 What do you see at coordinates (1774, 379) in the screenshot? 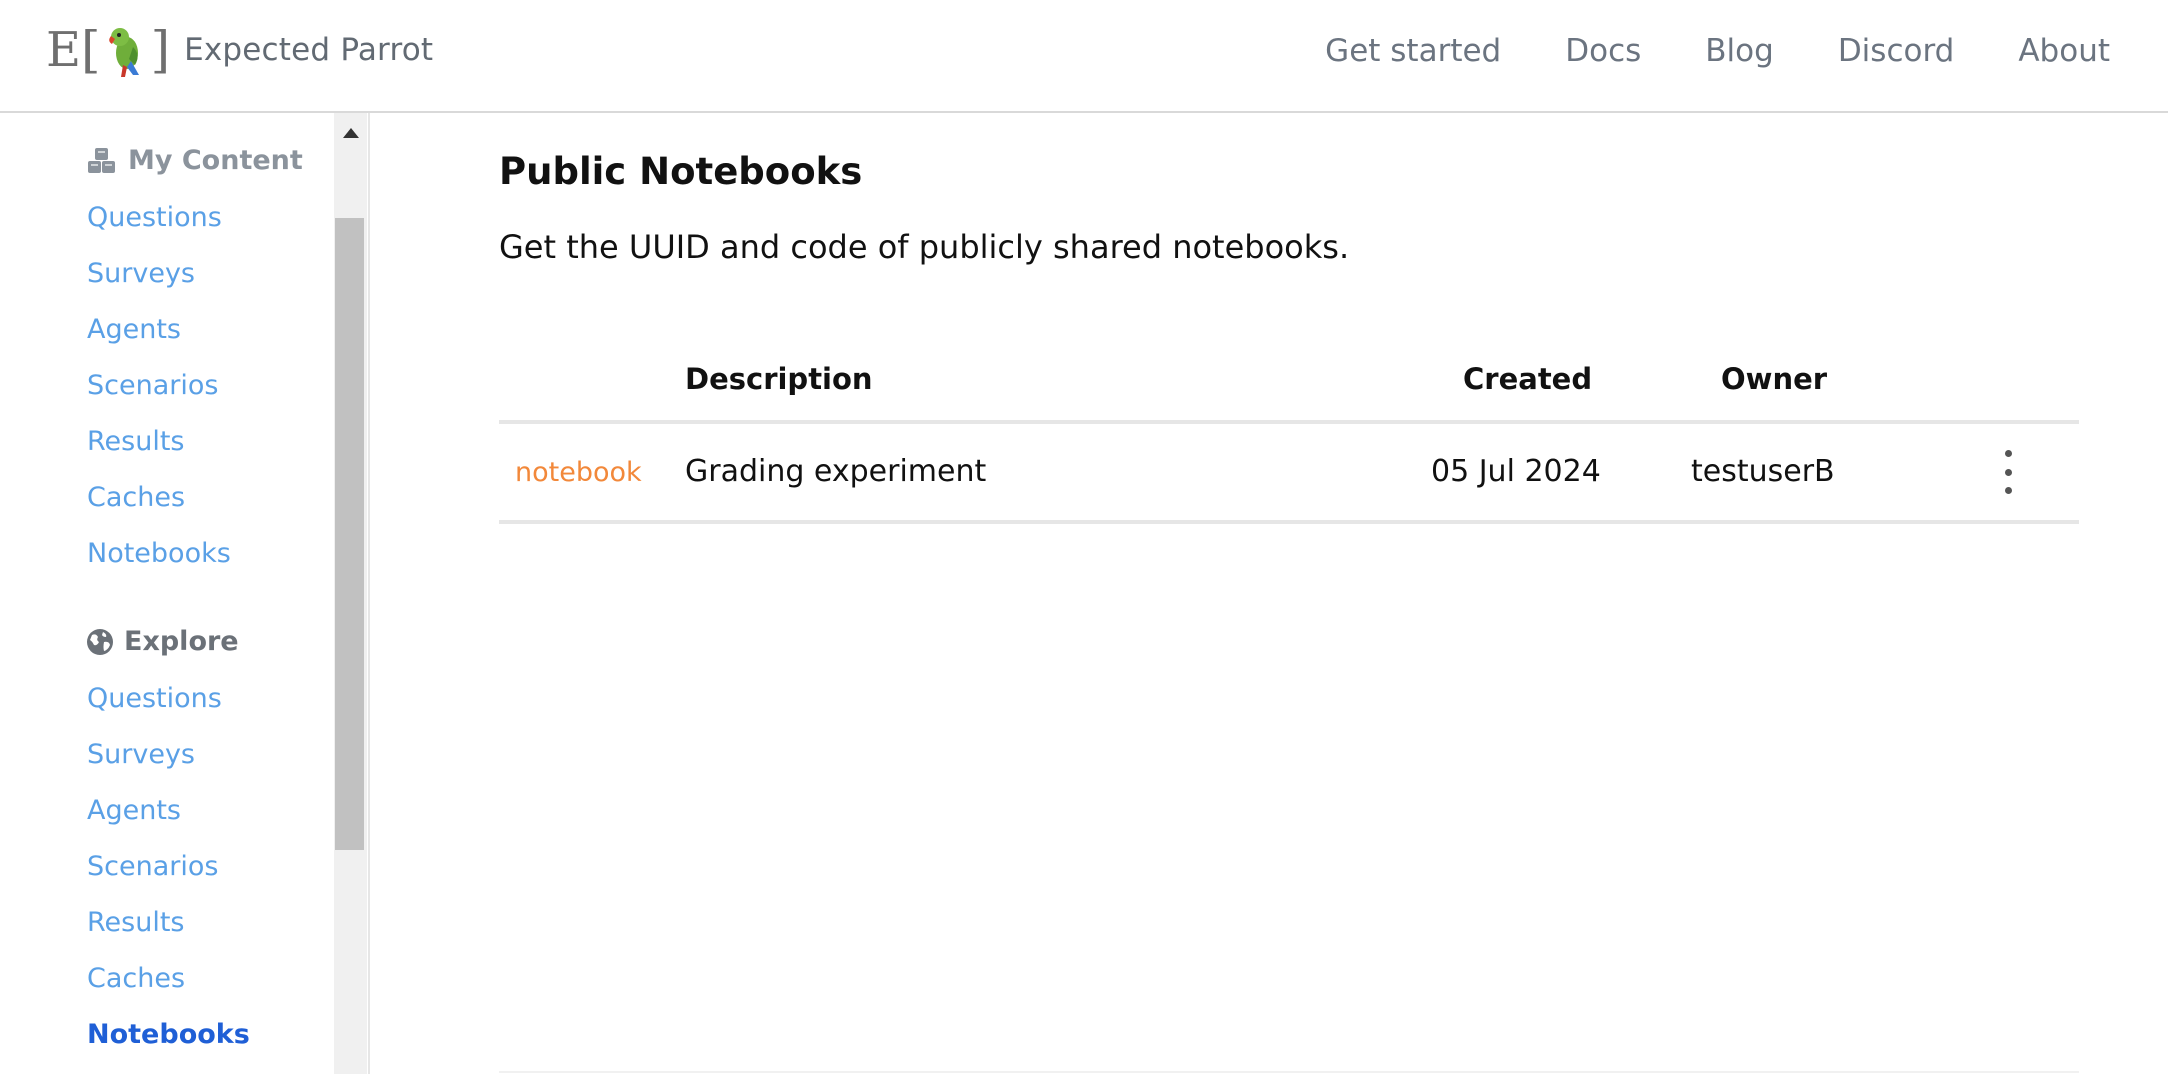
I see `column-header-owner: Owner` at bounding box center [1774, 379].